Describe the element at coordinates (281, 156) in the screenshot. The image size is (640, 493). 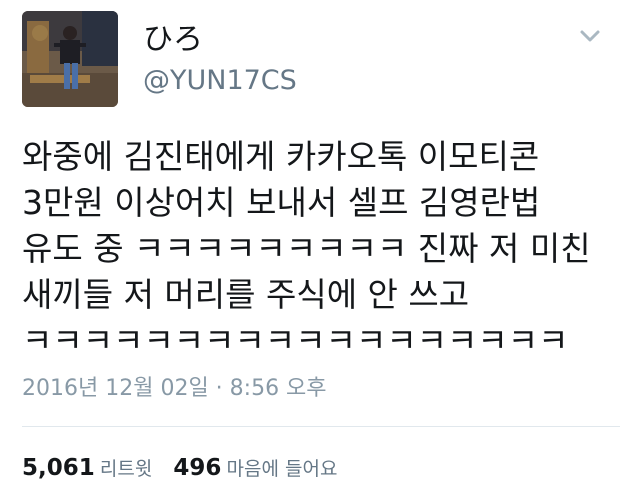
I see `tweet-line: 와중에 김진태에게 카카오톡 이모티콘` at that location.